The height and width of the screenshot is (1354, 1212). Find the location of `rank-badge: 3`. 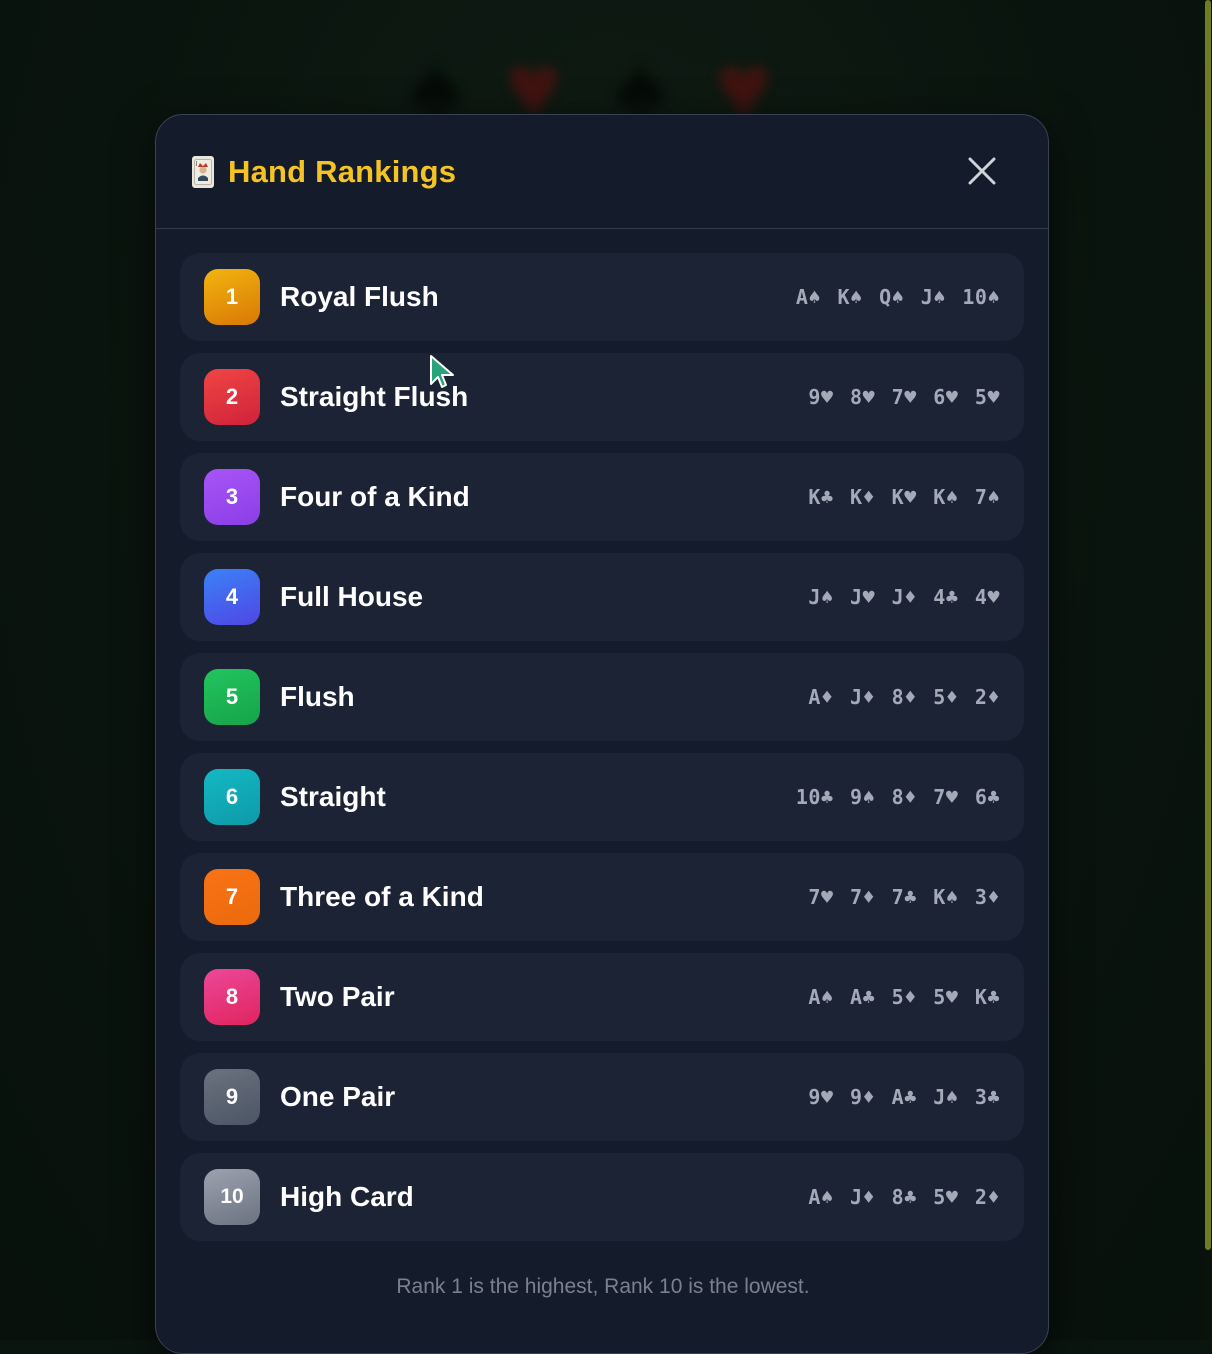

rank-badge: 3 is located at coordinates (232, 497).